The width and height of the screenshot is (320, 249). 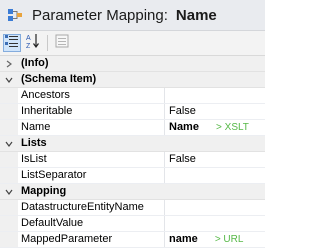 I want to click on property-row-islist: IsList False, so click(x=132, y=160).